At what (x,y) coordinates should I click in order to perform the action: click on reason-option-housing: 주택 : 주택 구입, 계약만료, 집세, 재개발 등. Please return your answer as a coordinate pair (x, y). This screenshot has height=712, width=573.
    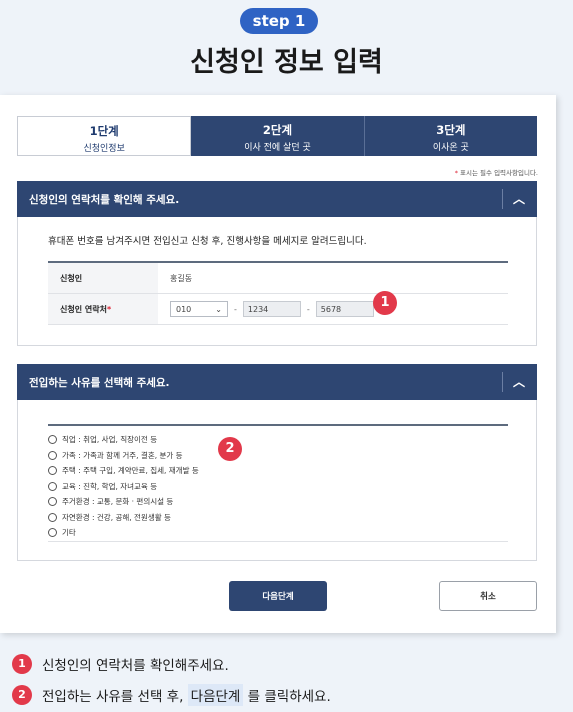
    Looking at the image, I should click on (123, 471).